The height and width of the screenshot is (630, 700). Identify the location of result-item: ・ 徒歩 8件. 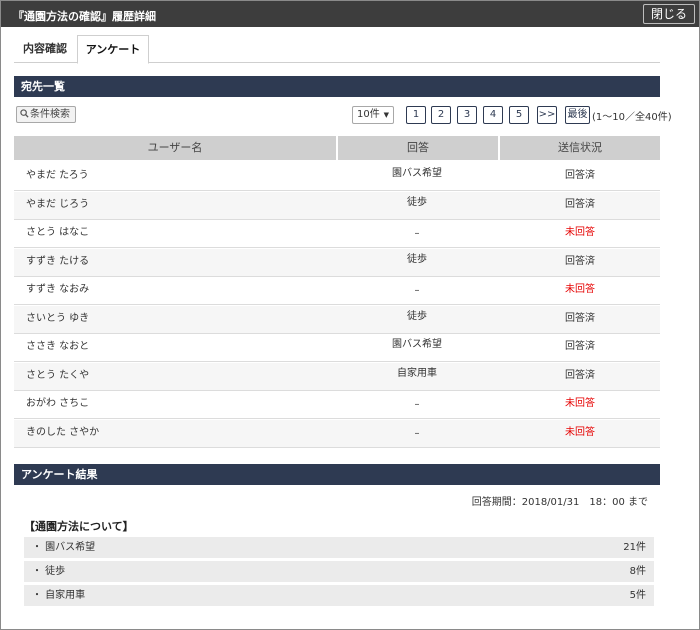
(339, 571).